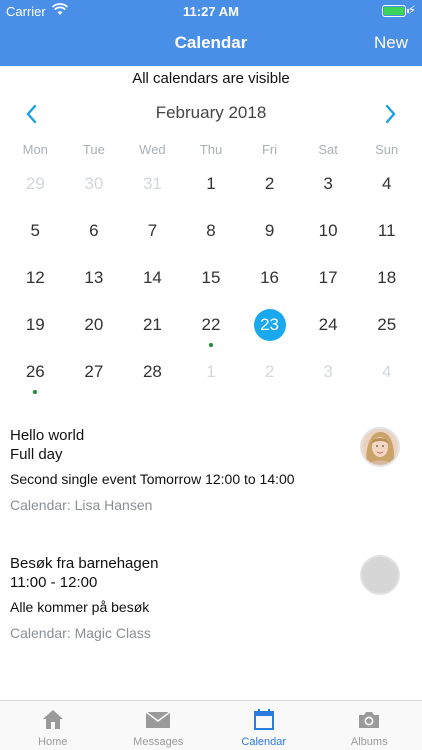 Image resolution: width=422 pixels, height=750 pixels. I want to click on event-calendar: Calendar: Lisa Hansen, so click(81, 505).